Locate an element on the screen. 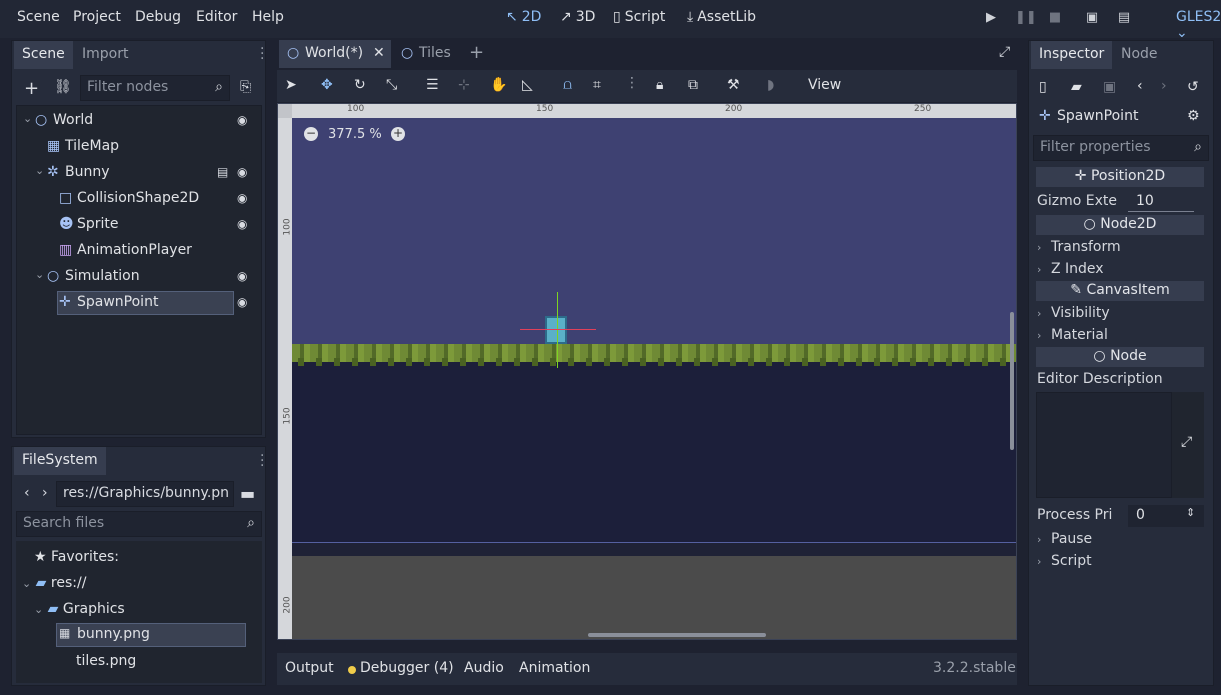 The image size is (1221, 695). tree-item-bunny: ⌄ ✲ Bunny ▤ ◉ is located at coordinates (142, 173).